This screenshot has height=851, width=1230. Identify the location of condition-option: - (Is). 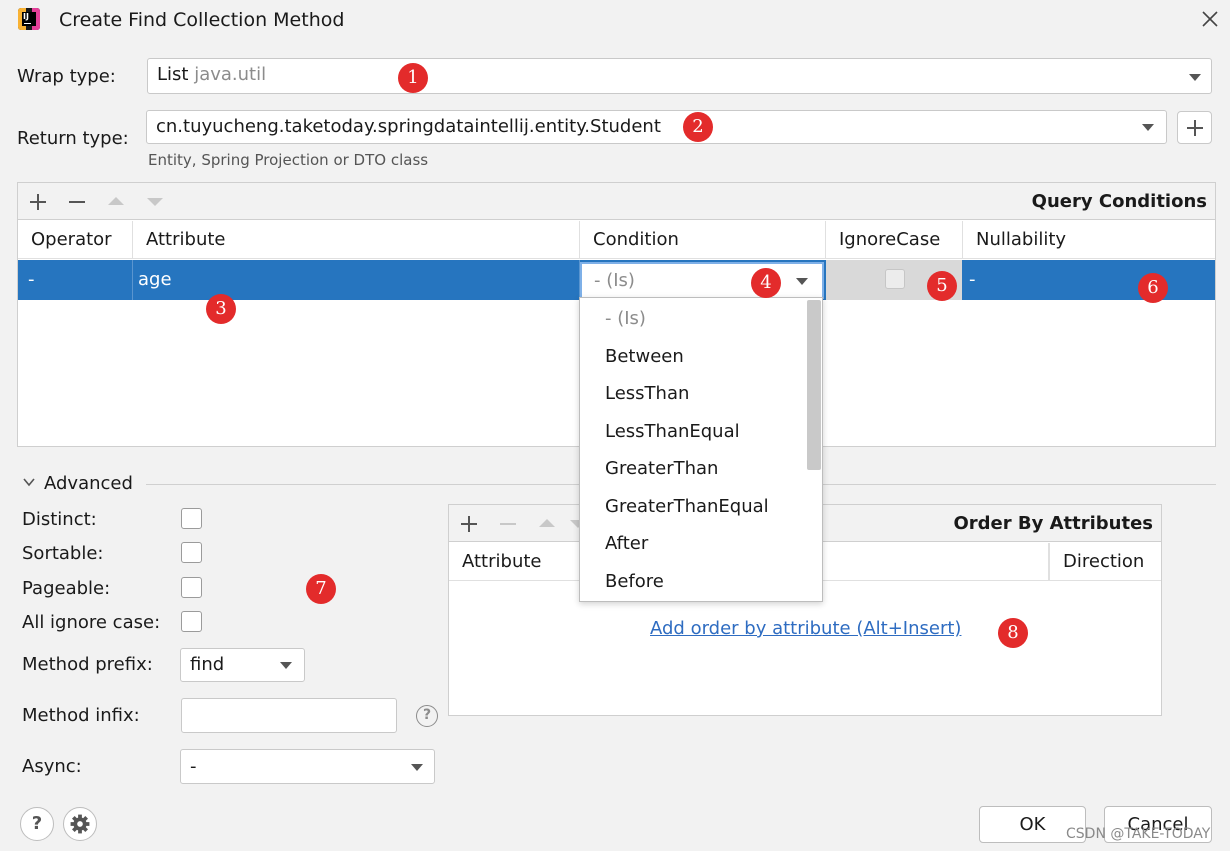
(625, 318).